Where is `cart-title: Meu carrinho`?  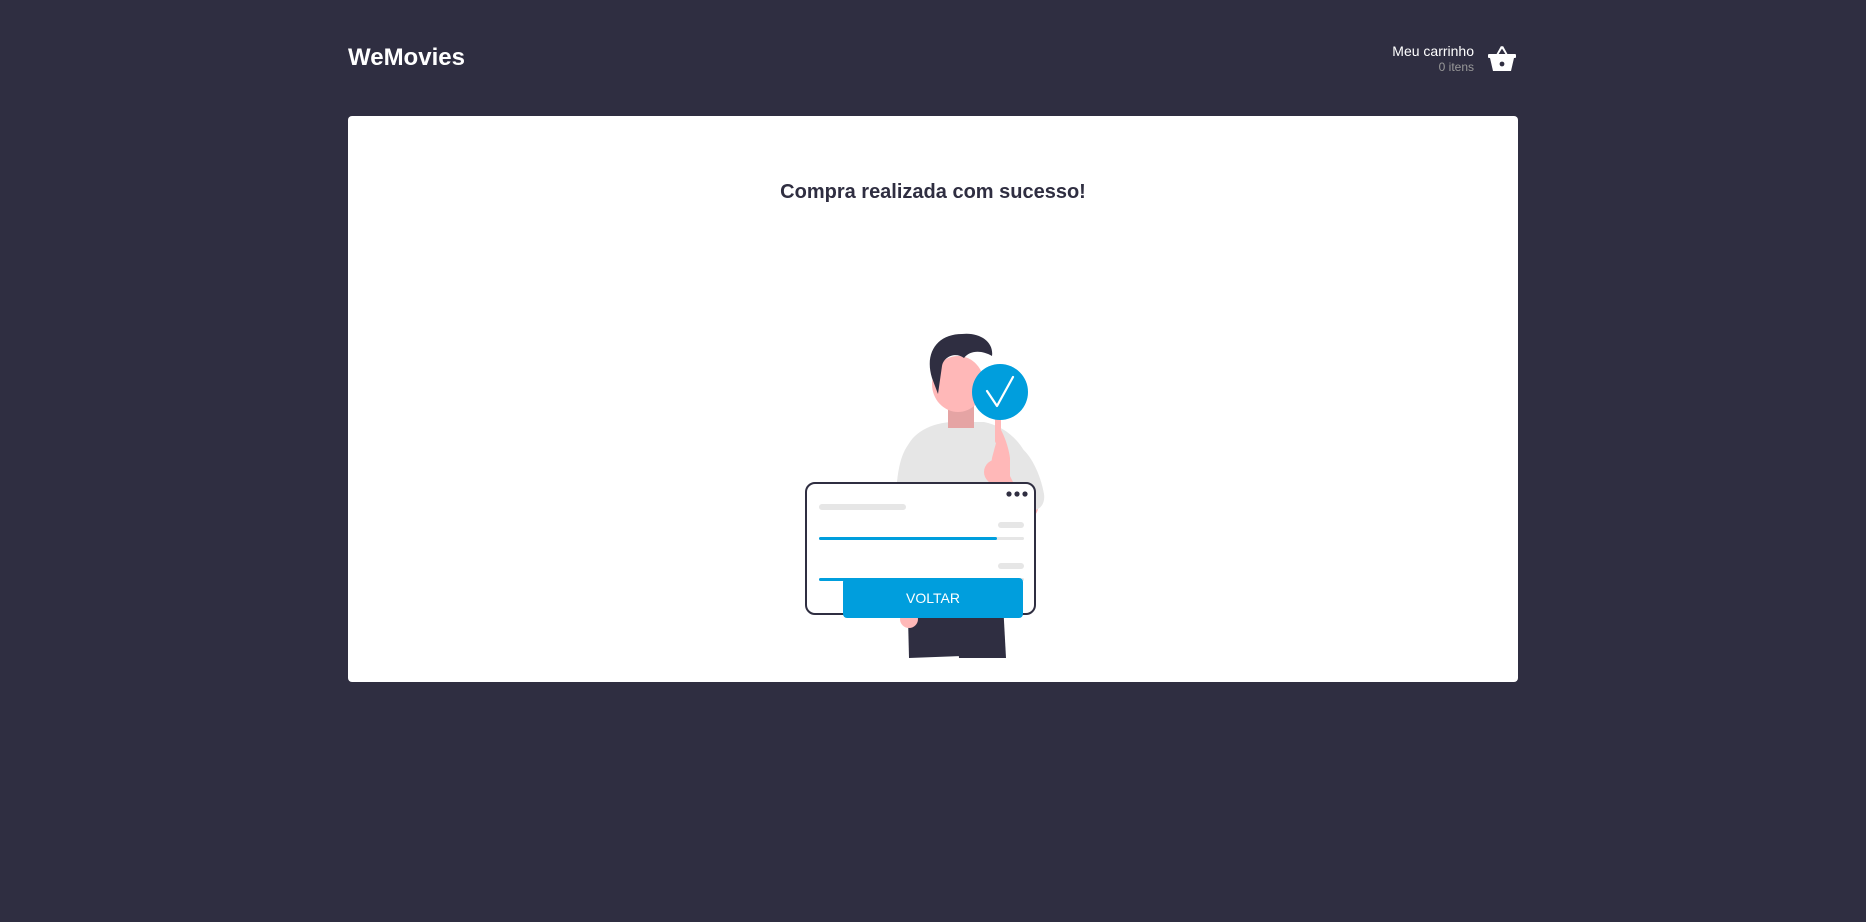
cart-title: Meu carrinho is located at coordinates (1433, 50).